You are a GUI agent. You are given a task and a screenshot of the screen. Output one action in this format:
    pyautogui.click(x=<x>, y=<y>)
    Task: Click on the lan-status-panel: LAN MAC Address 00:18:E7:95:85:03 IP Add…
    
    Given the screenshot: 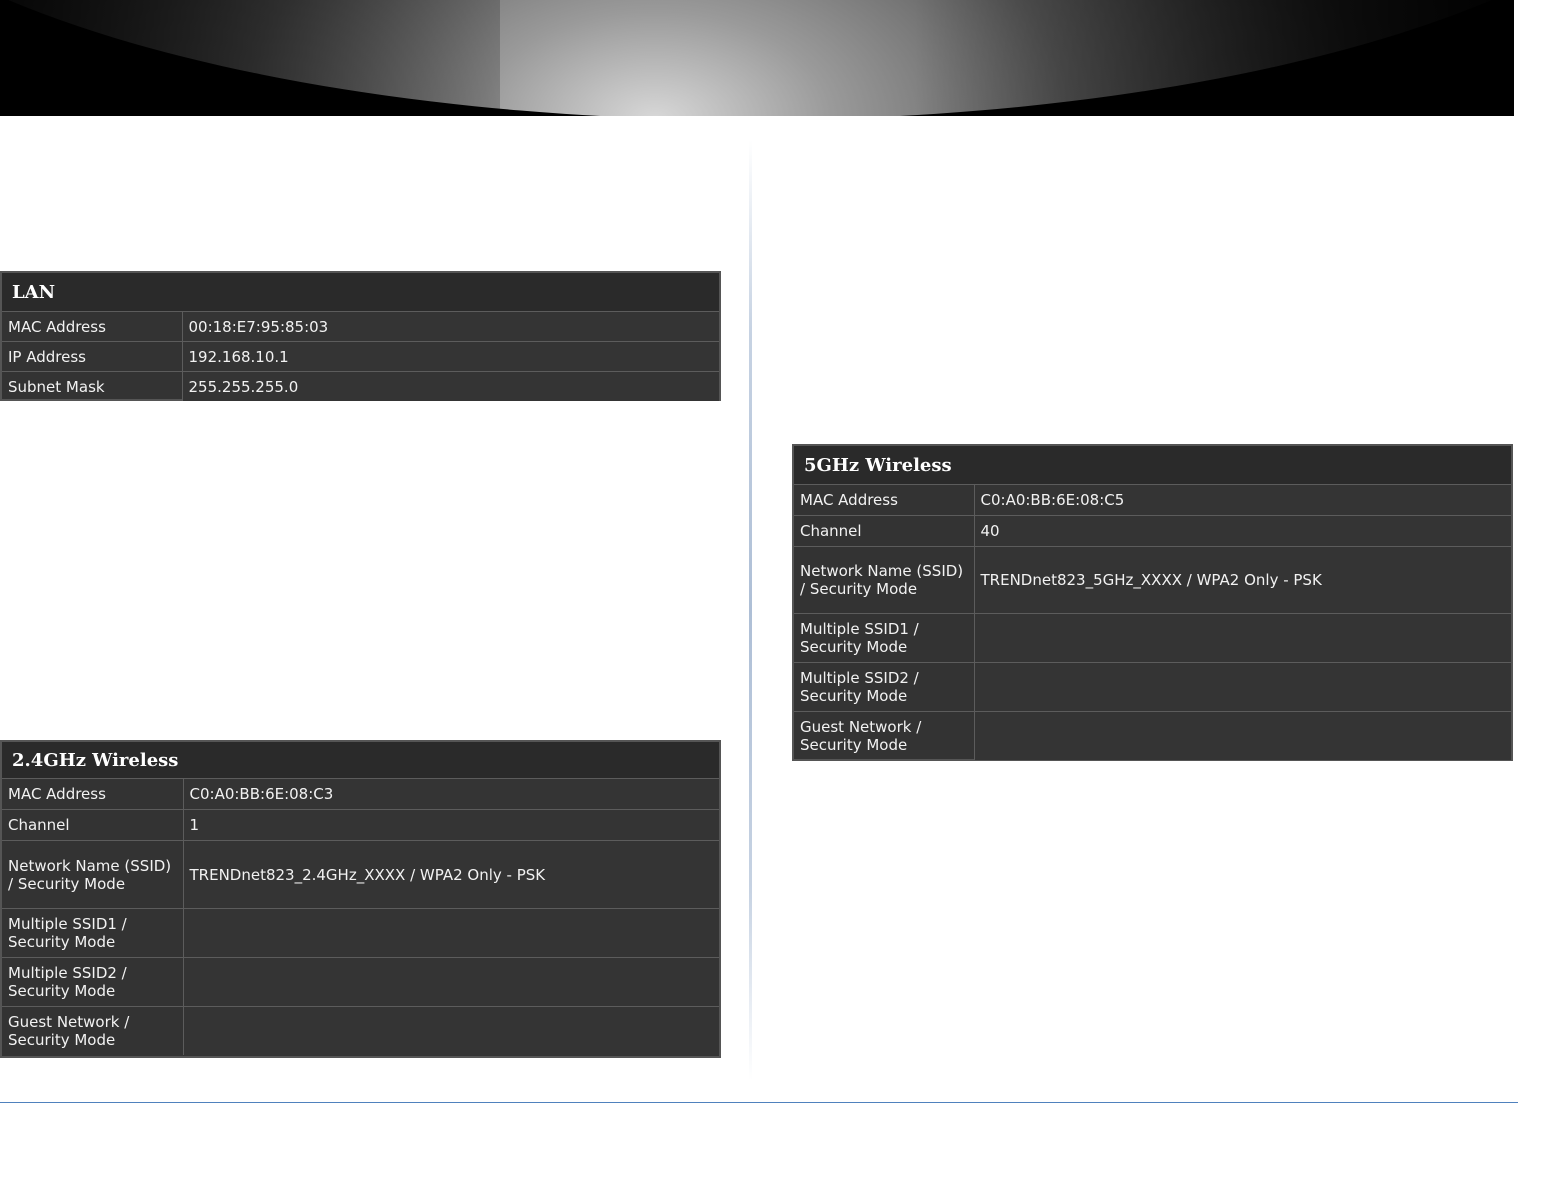 What is the action you would take?
    pyautogui.click(x=360, y=336)
    